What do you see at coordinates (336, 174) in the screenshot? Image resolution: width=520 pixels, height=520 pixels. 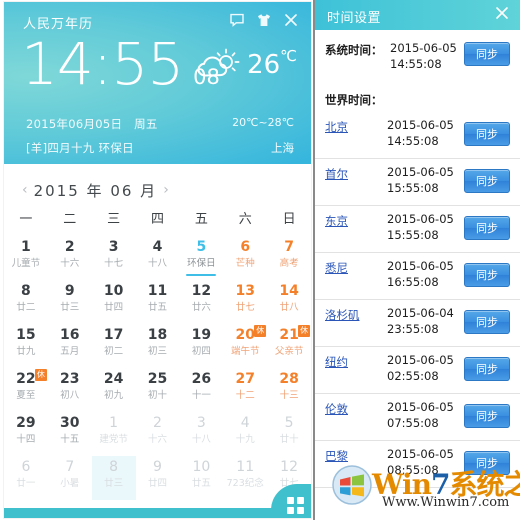 I see `city-link: 首尔` at bounding box center [336, 174].